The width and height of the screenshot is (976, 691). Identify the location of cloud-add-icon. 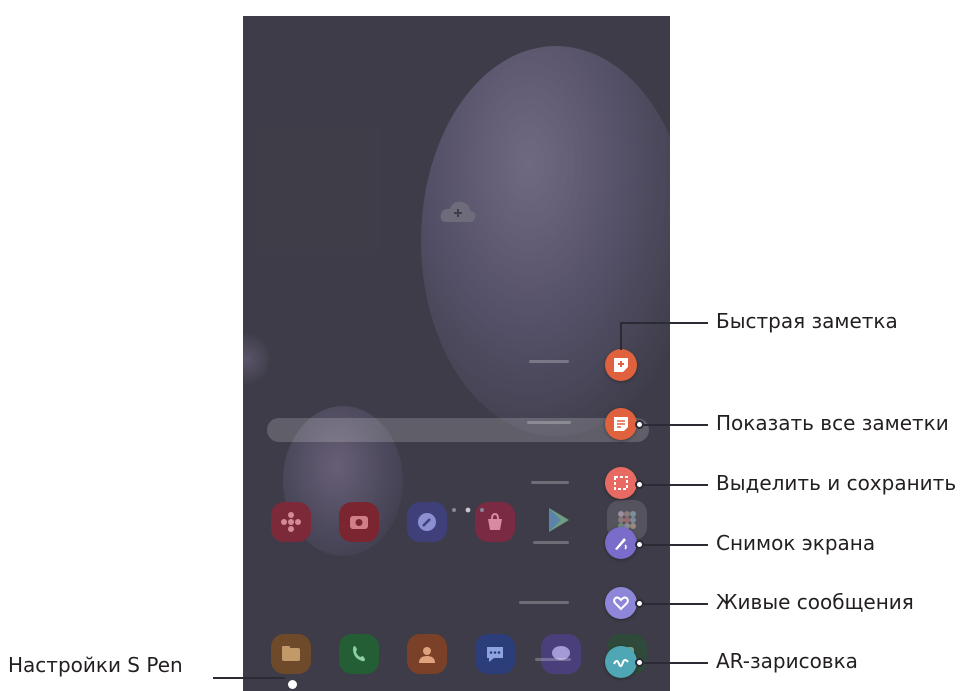
(458, 211).